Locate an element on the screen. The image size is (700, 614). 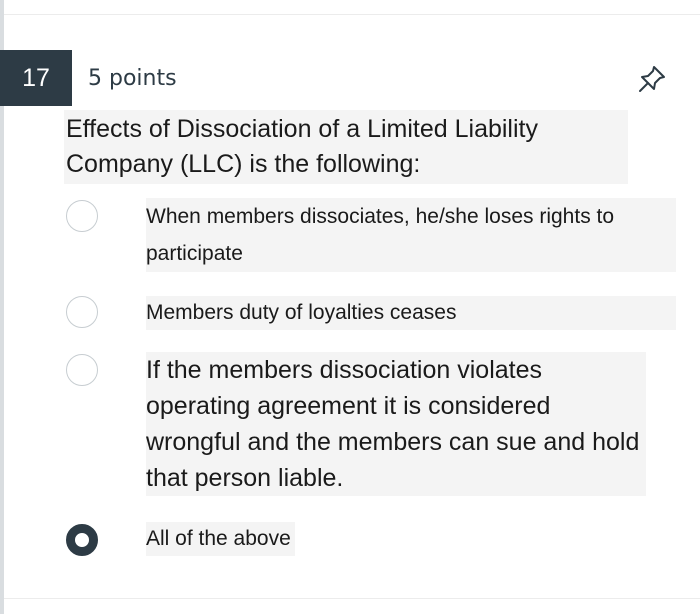
top-divider is located at coordinates (352, 14).